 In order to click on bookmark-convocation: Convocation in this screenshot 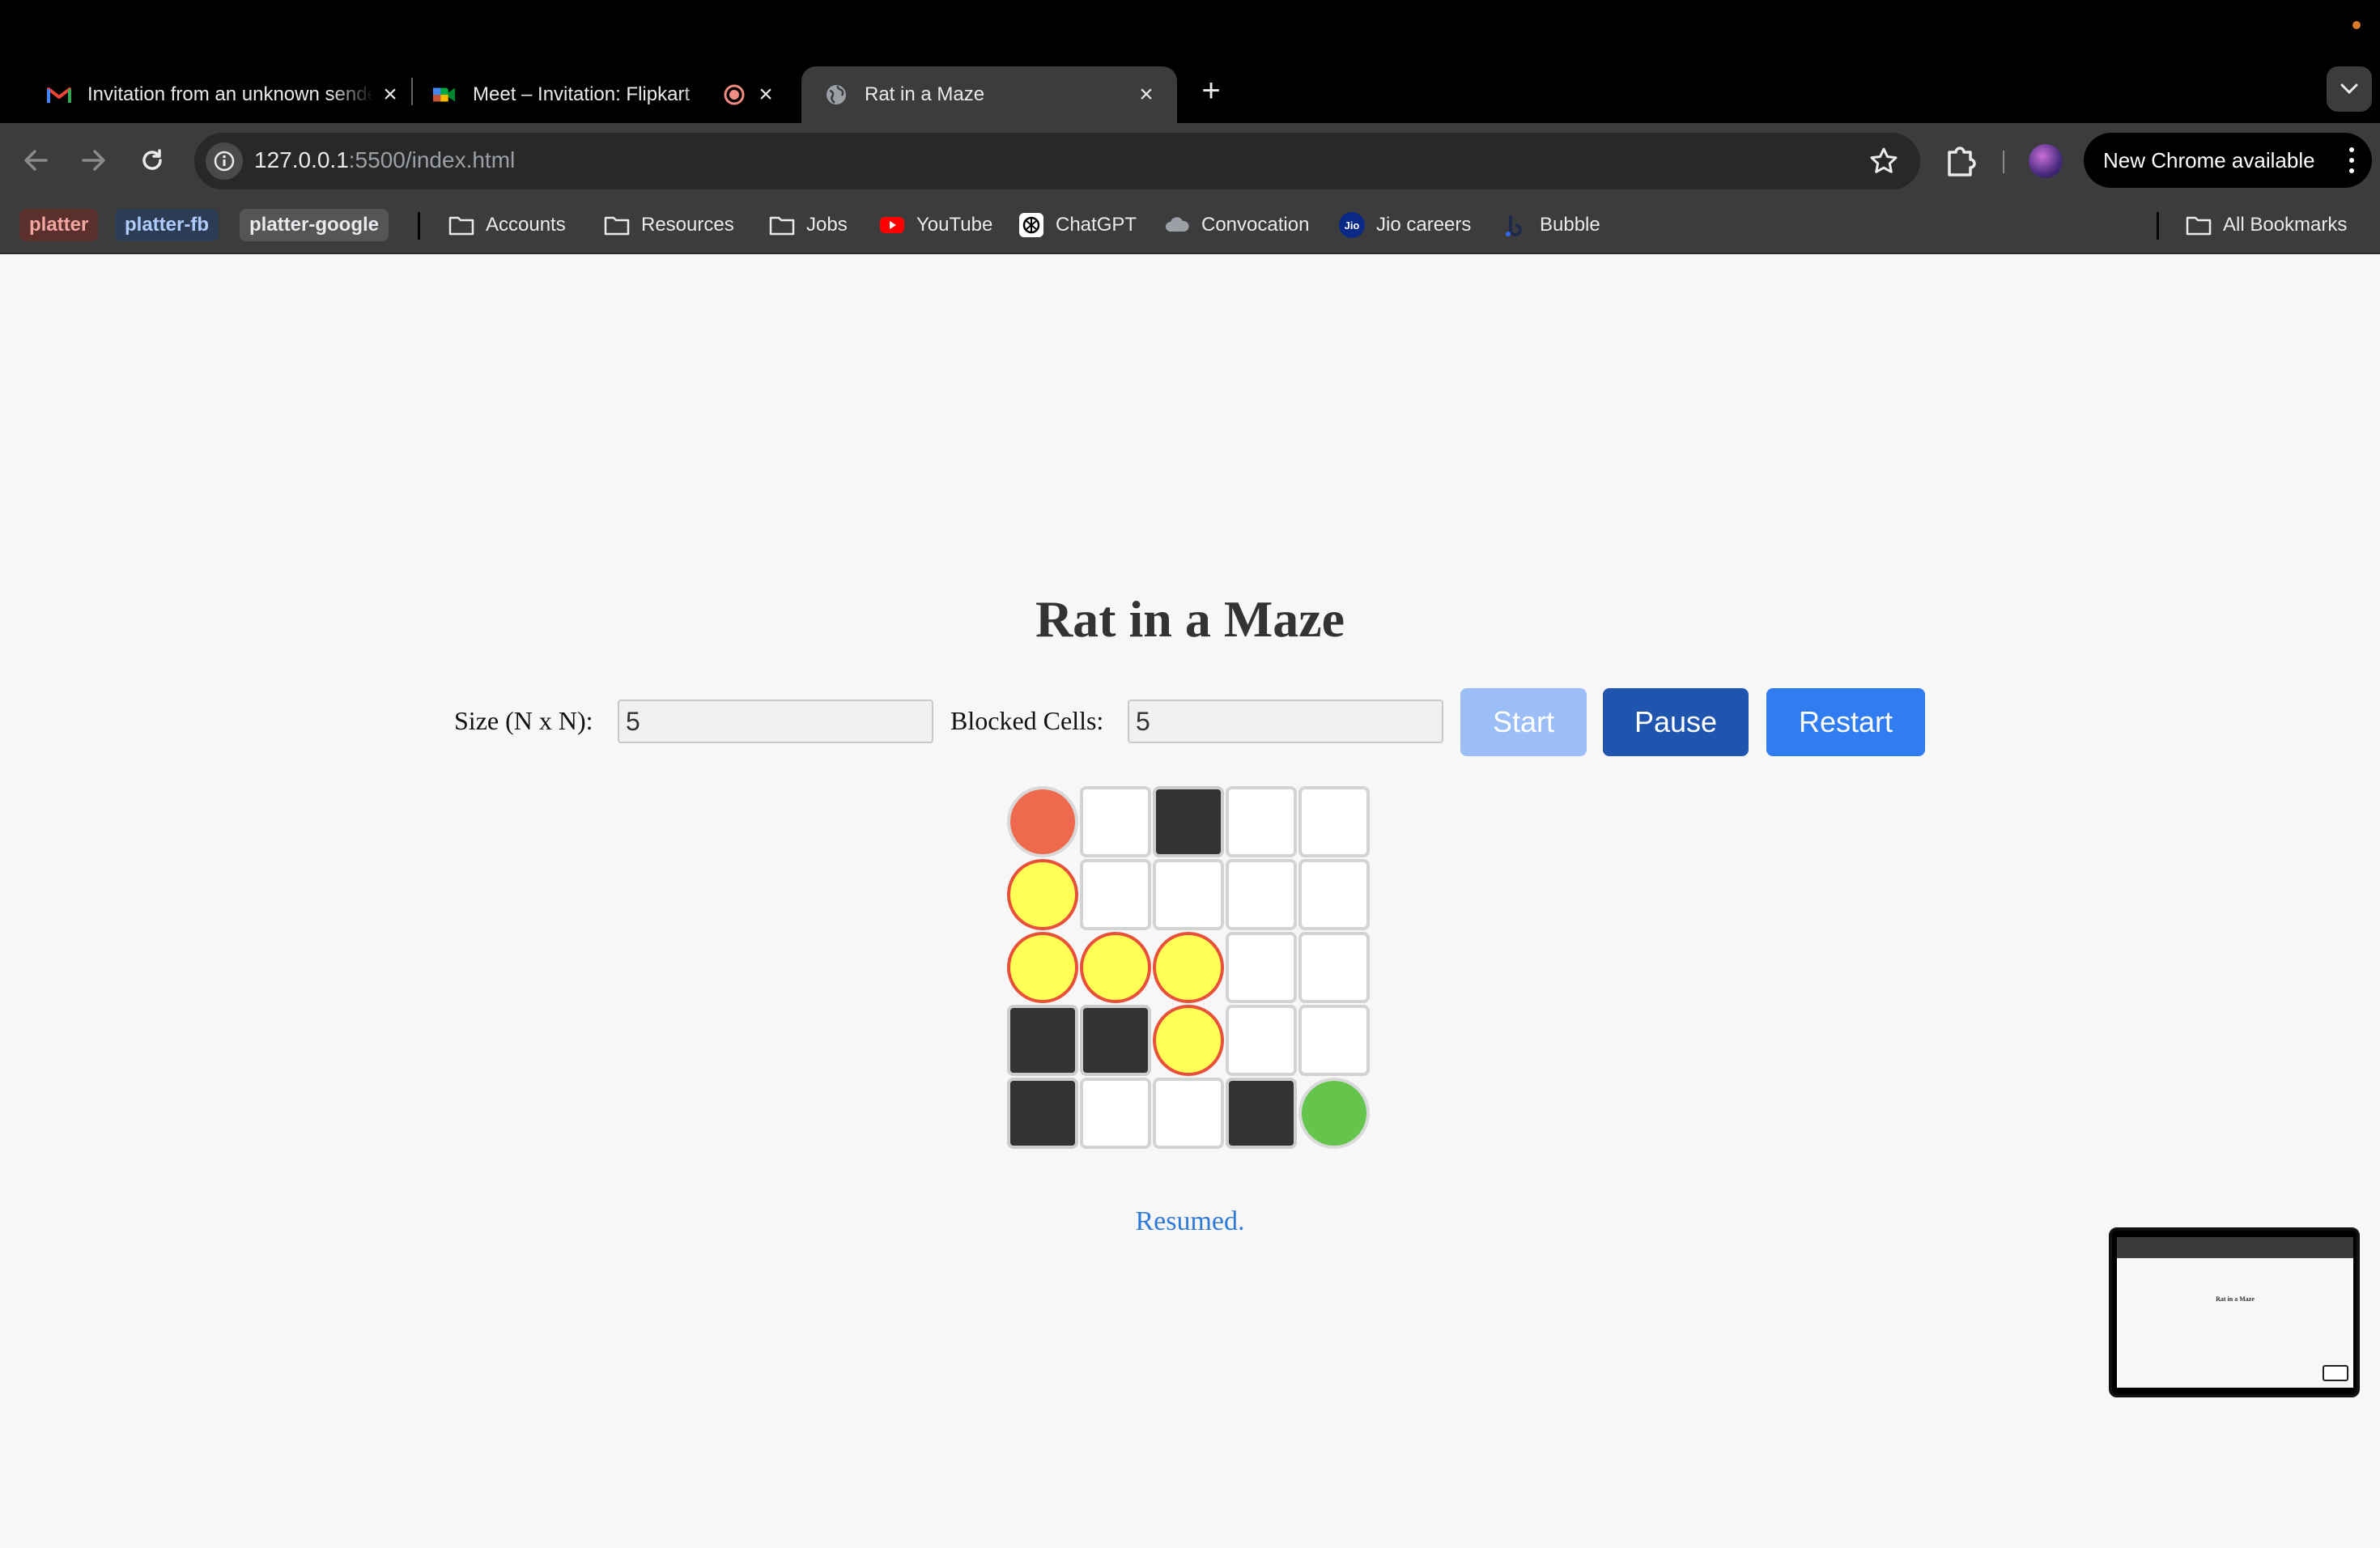, I will do `click(1236, 225)`.